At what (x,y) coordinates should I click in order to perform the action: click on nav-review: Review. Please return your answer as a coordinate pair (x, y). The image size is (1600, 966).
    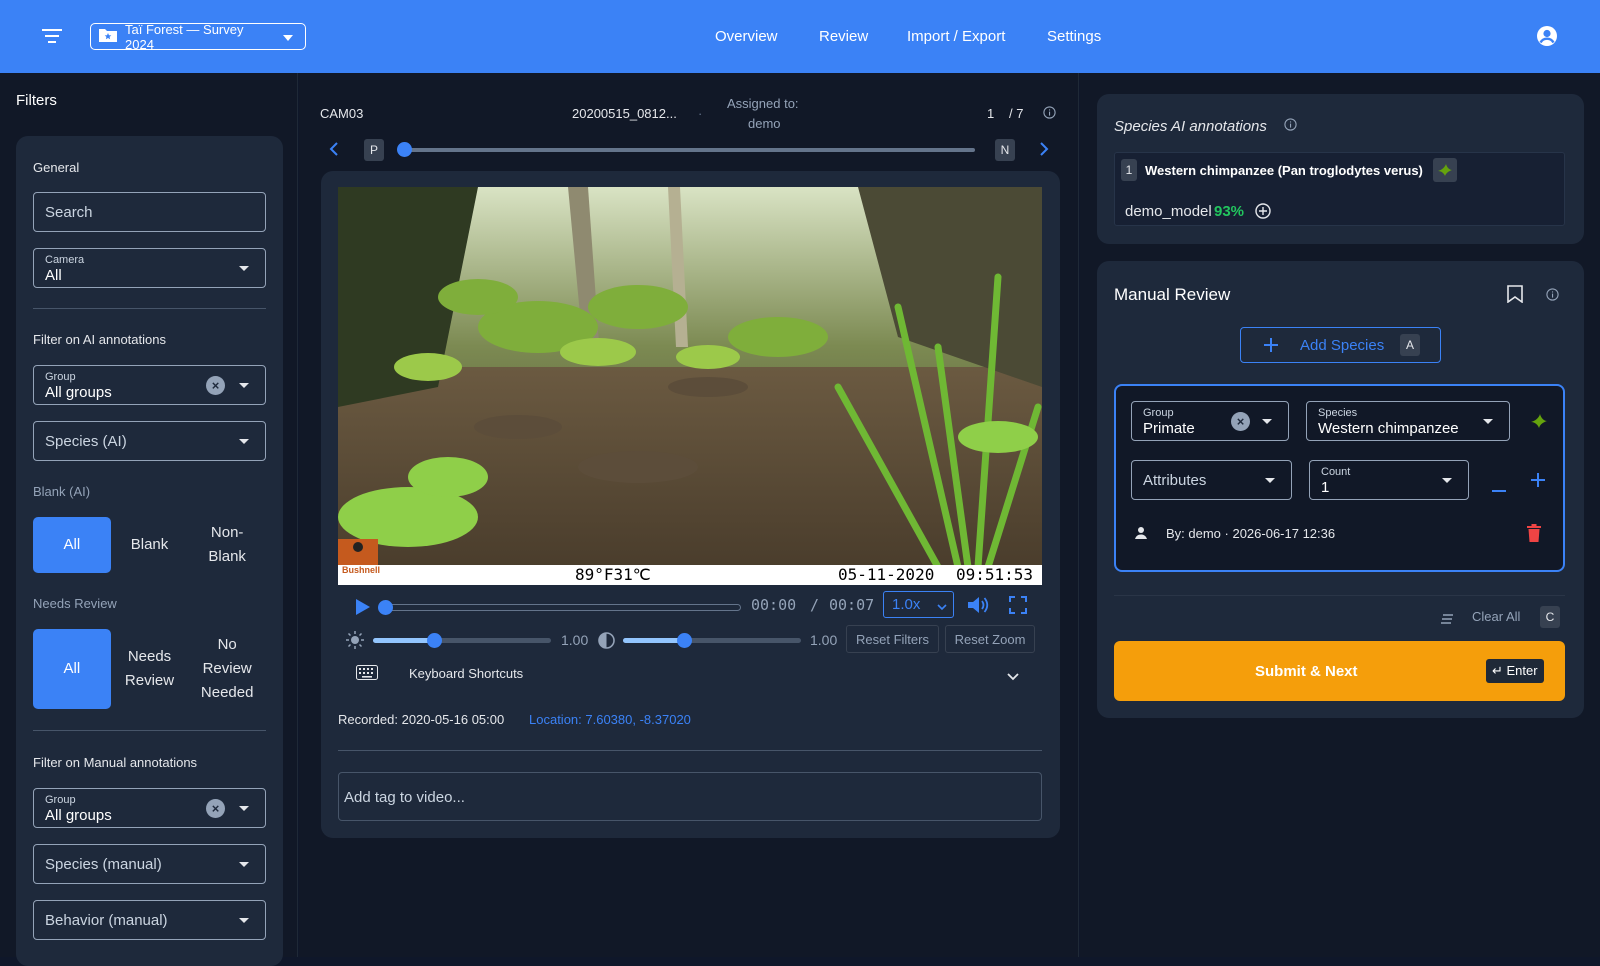
    Looking at the image, I should click on (843, 36).